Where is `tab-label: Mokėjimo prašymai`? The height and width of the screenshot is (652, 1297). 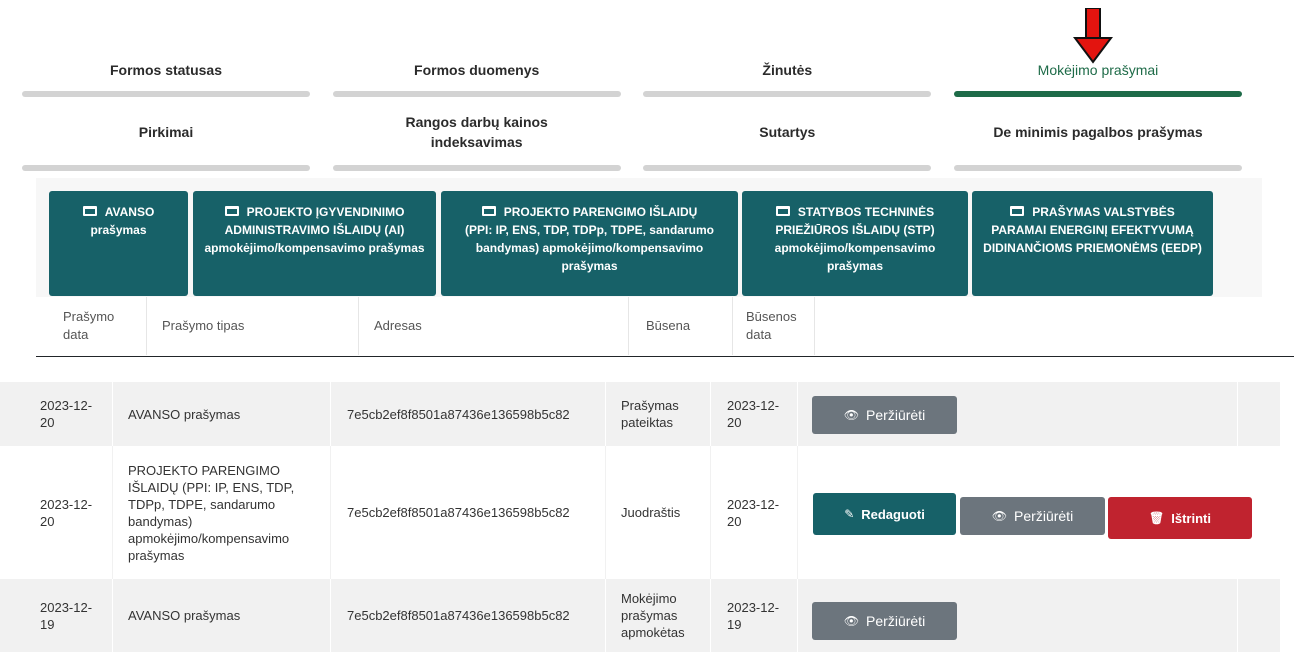 tab-label: Mokėjimo prašymai is located at coordinates (1098, 70).